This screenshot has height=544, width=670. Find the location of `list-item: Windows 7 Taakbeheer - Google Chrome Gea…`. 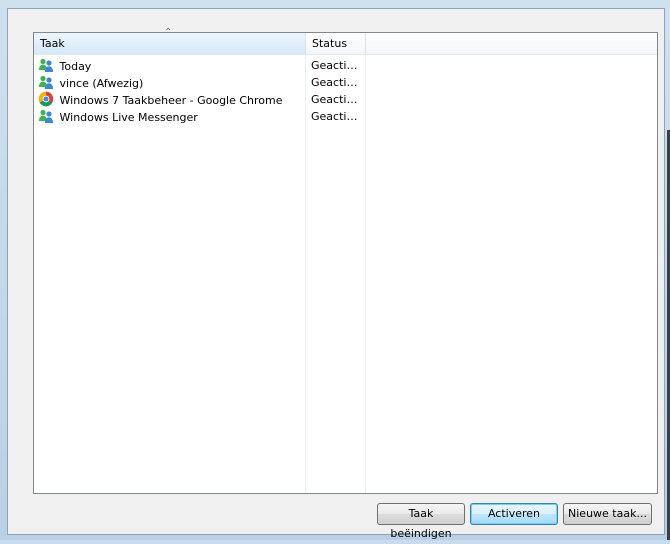

list-item: Windows 7 Taakbeheer - Google Chrome Gea… is located at coordinates (345, 99).